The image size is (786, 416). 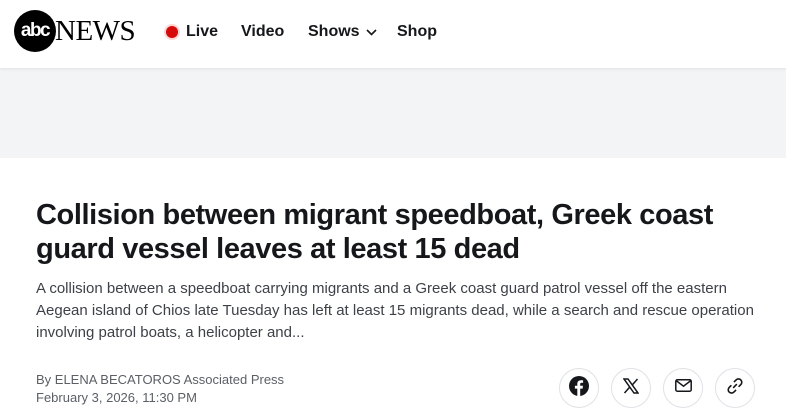 I want to click on article-timestamp: February 3, 2026, 11:30 PM, so click(x=116, y=397).